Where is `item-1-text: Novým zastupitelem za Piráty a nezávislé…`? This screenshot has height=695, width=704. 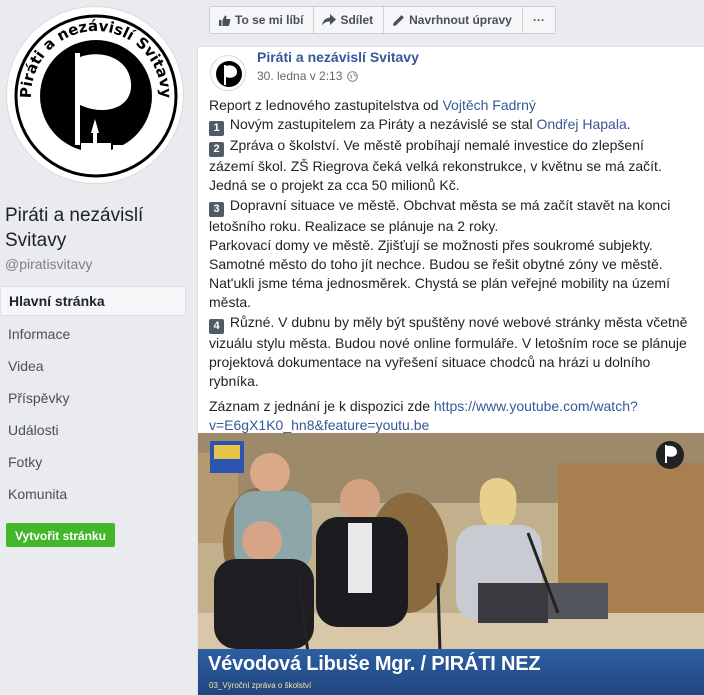
item-1-text: Novým zastupitelem za Piráty a nezávislé… is located at coordinates (383, 124).